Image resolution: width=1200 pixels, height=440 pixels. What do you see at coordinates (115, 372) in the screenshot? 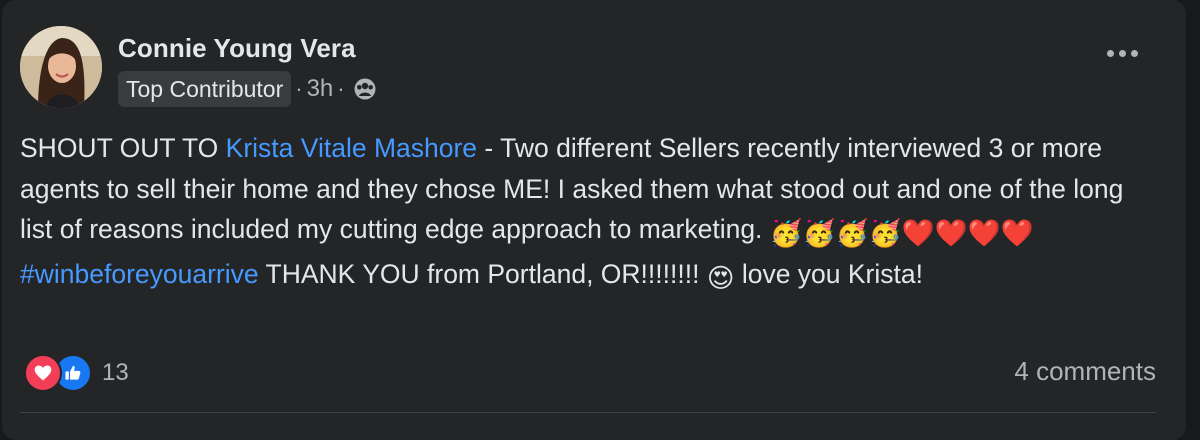
I see `reaction-count: 13` at bounding box center [115, 372].